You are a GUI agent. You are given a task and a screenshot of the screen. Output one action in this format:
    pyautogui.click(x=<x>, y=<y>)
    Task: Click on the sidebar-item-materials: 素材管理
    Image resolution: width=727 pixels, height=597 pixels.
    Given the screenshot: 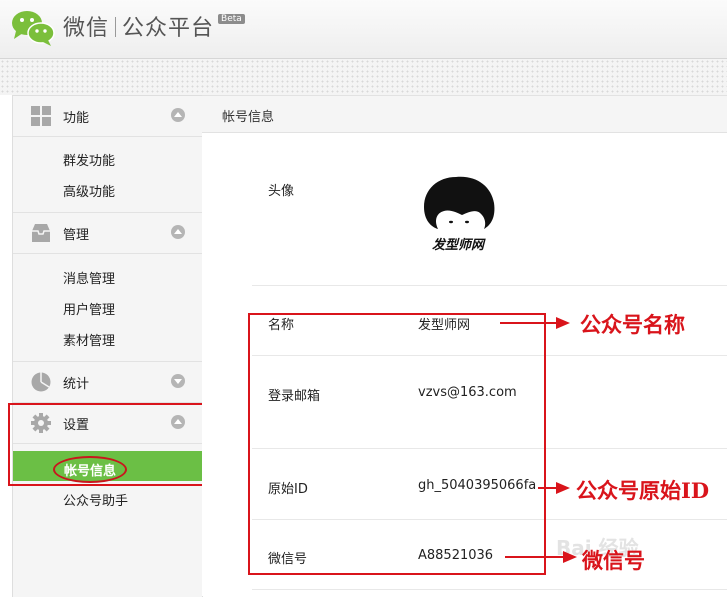 What is the action you would take?
    pyautogui.click(x=89, y=339)
    